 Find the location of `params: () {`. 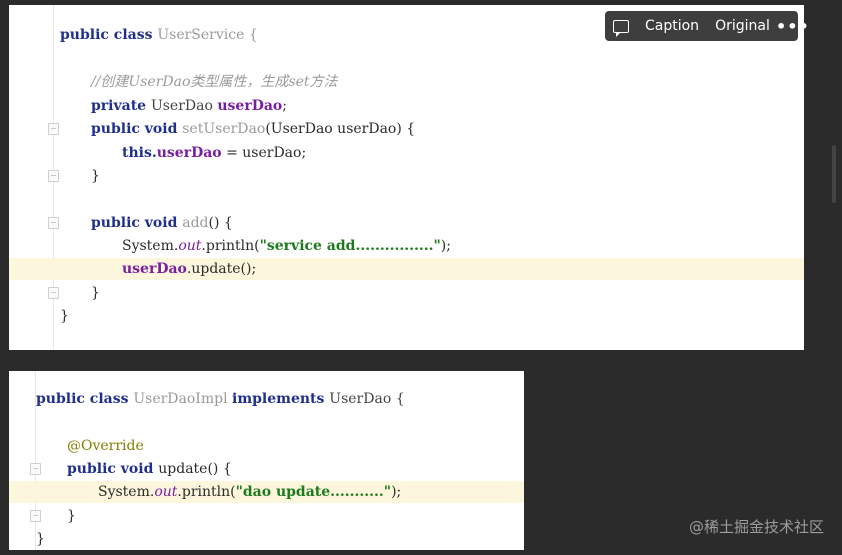

params: () { is located at coordinates (220, 223).